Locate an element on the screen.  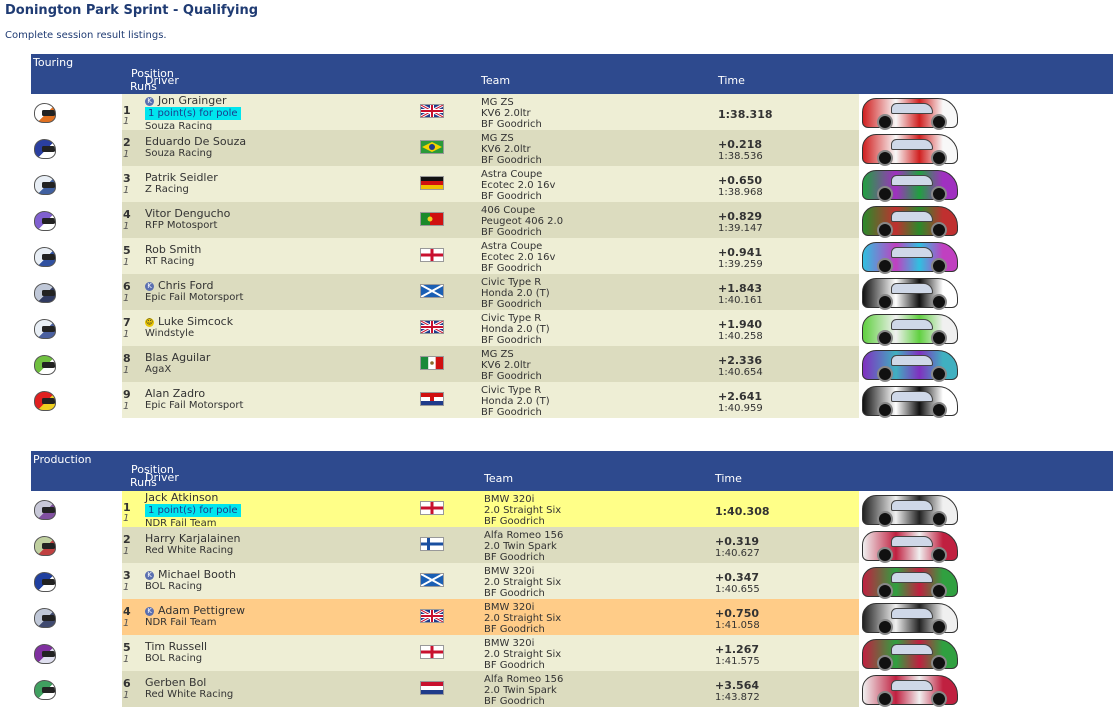
driver-name: K Chris Ford is located at coordinates (179, 285).